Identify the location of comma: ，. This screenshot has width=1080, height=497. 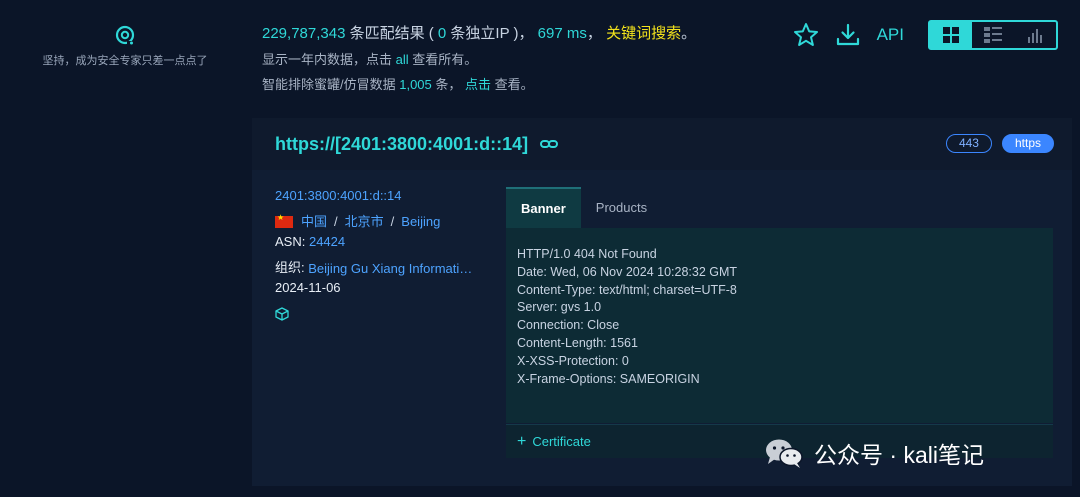
(594, 33).